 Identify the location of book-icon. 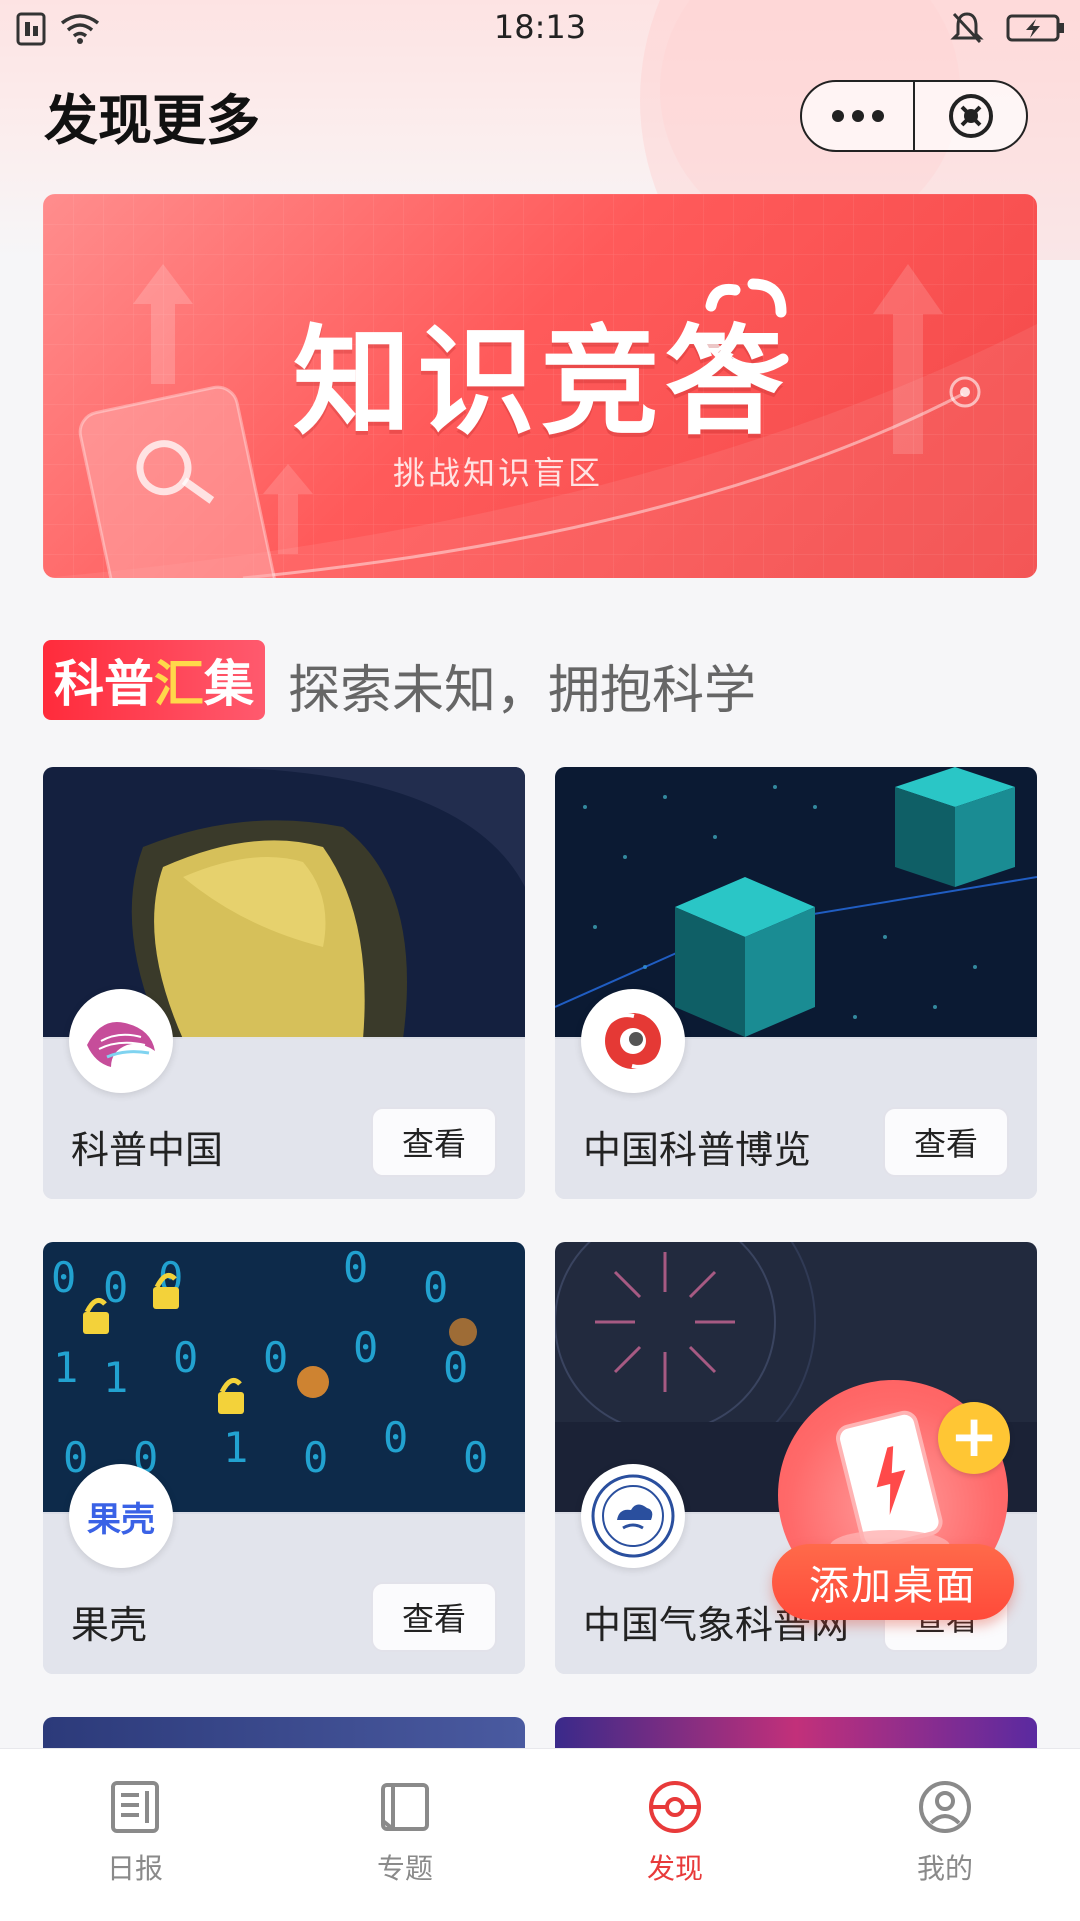
(405, 1807).